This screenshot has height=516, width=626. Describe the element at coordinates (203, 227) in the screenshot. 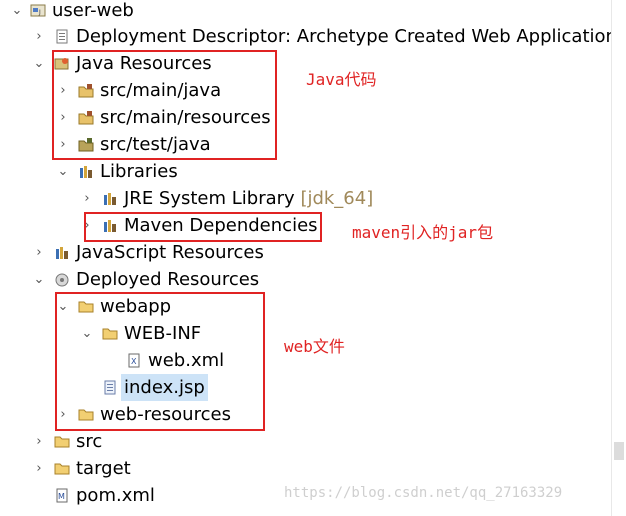

I see `maven-jars-highlight-box` at that location.